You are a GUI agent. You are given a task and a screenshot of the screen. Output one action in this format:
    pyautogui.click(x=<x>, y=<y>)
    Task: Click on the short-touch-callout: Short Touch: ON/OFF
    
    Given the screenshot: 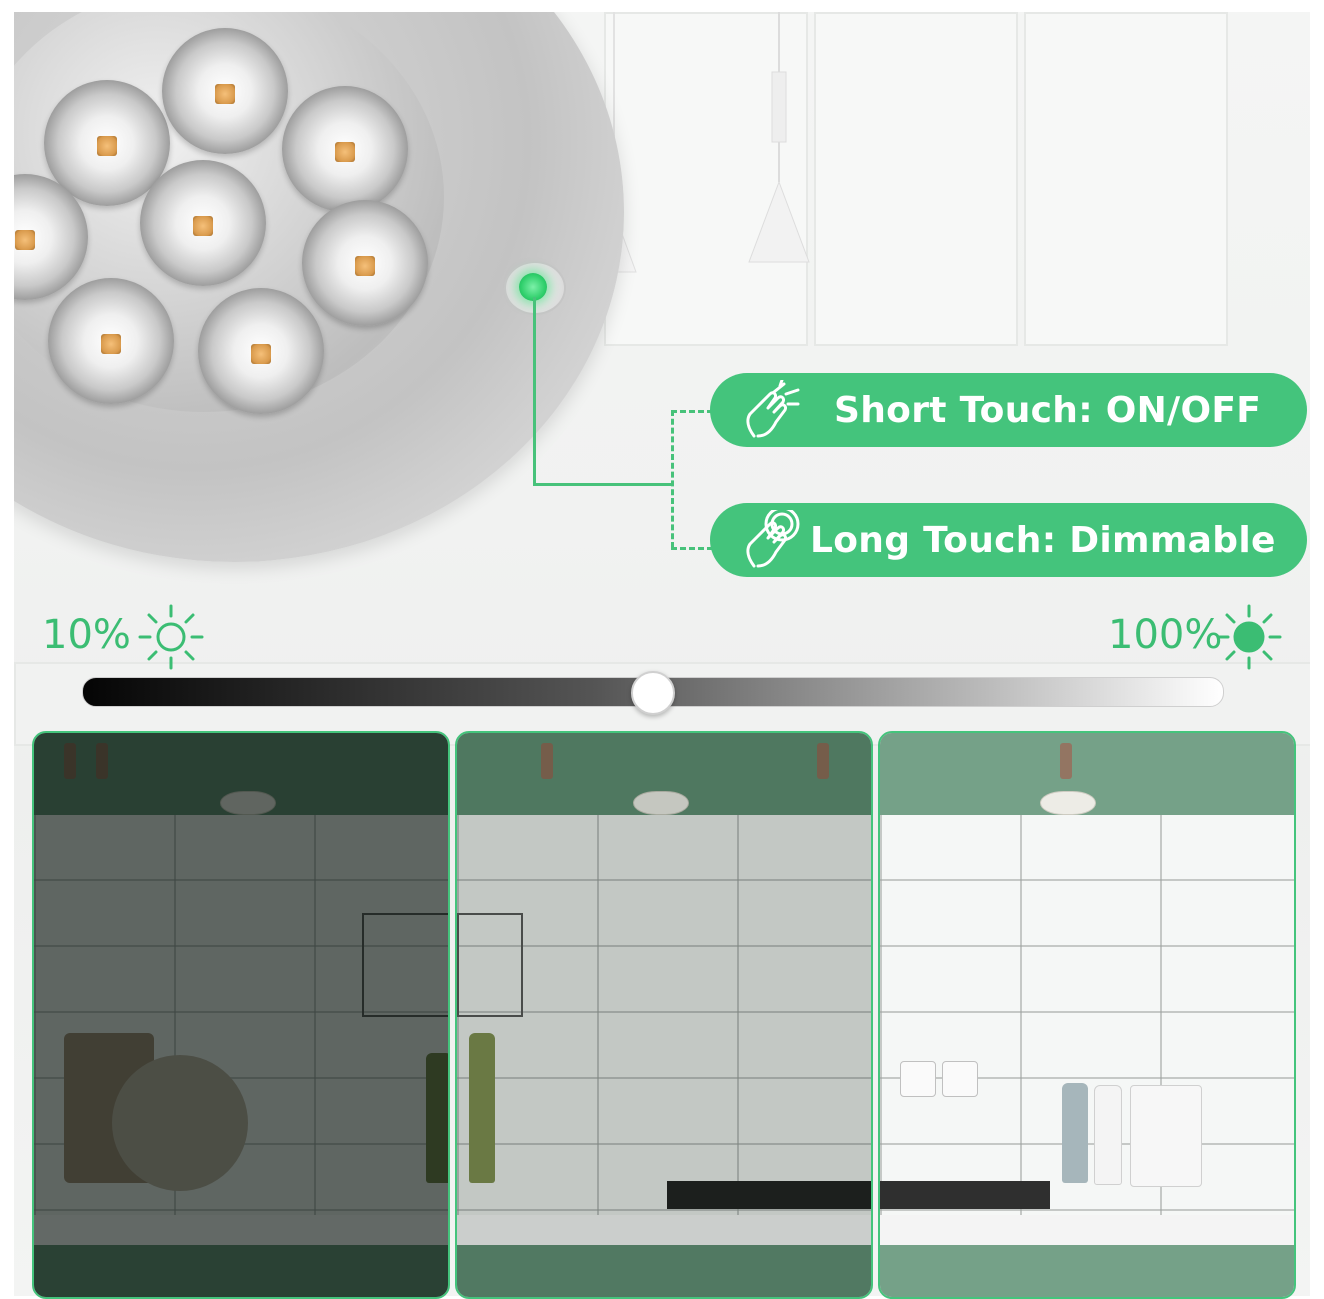 What is the action you would take?
    pyautogui.click(x=1008, y=410)
    